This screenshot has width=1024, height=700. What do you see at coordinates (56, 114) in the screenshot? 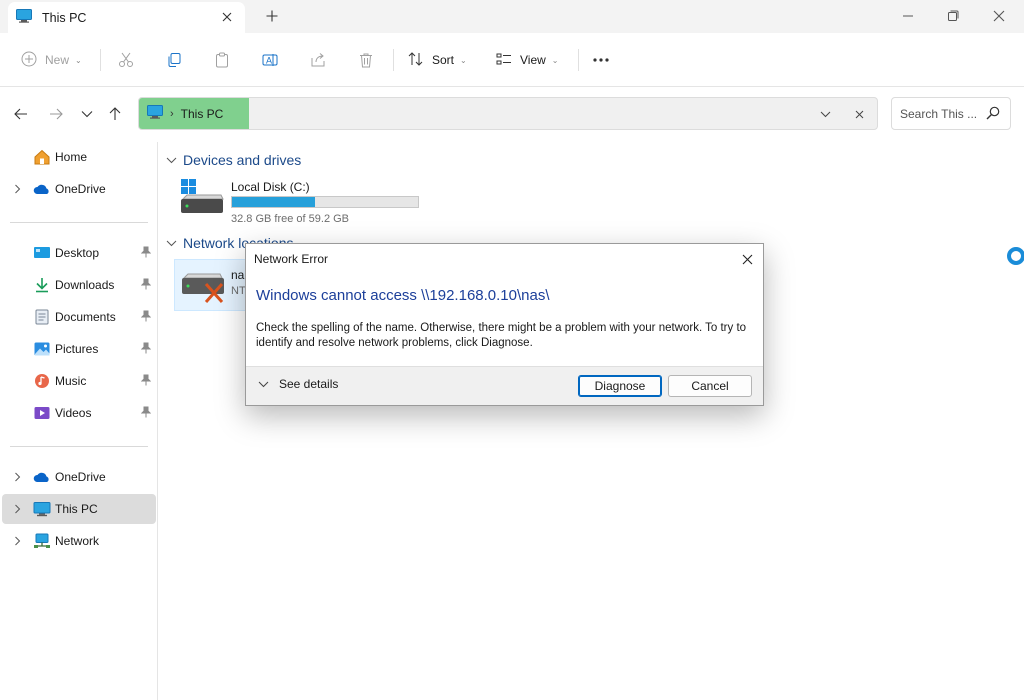
I see `forward-icon` at bounding box center [56, 114].